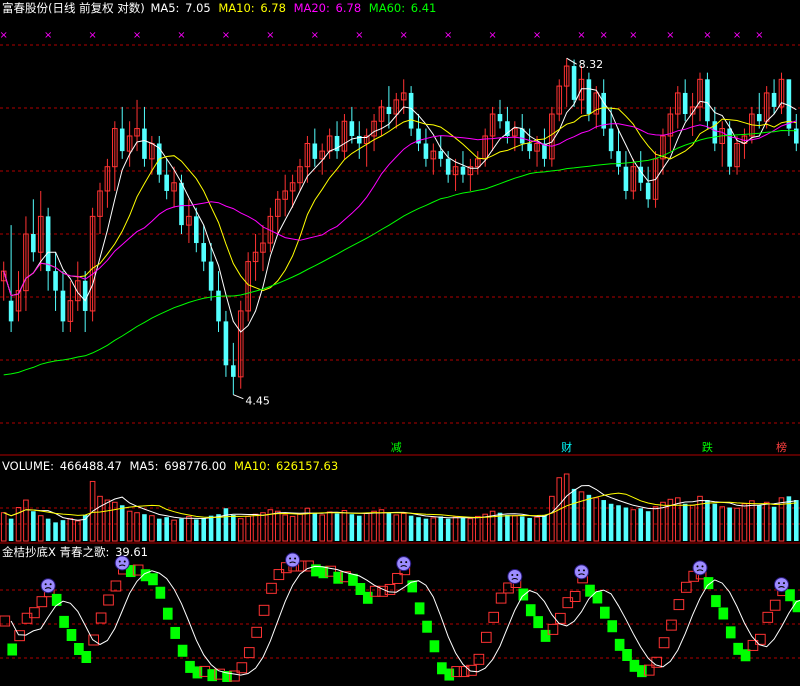 The image size is (800, 686). Describe the element at coordinates (252, 8) in the screenshot. I see `ma10-label: MA10: 6.78` at that location.